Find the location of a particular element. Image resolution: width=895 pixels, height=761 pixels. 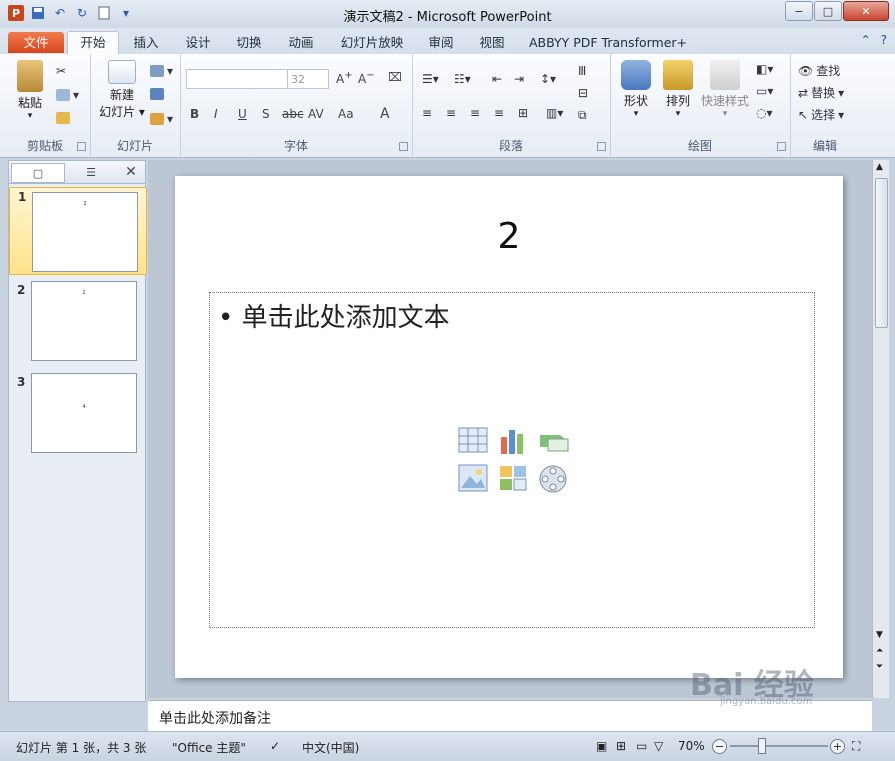

fit-to-window-icon: ⛶ is located at coordinates (856, 746).